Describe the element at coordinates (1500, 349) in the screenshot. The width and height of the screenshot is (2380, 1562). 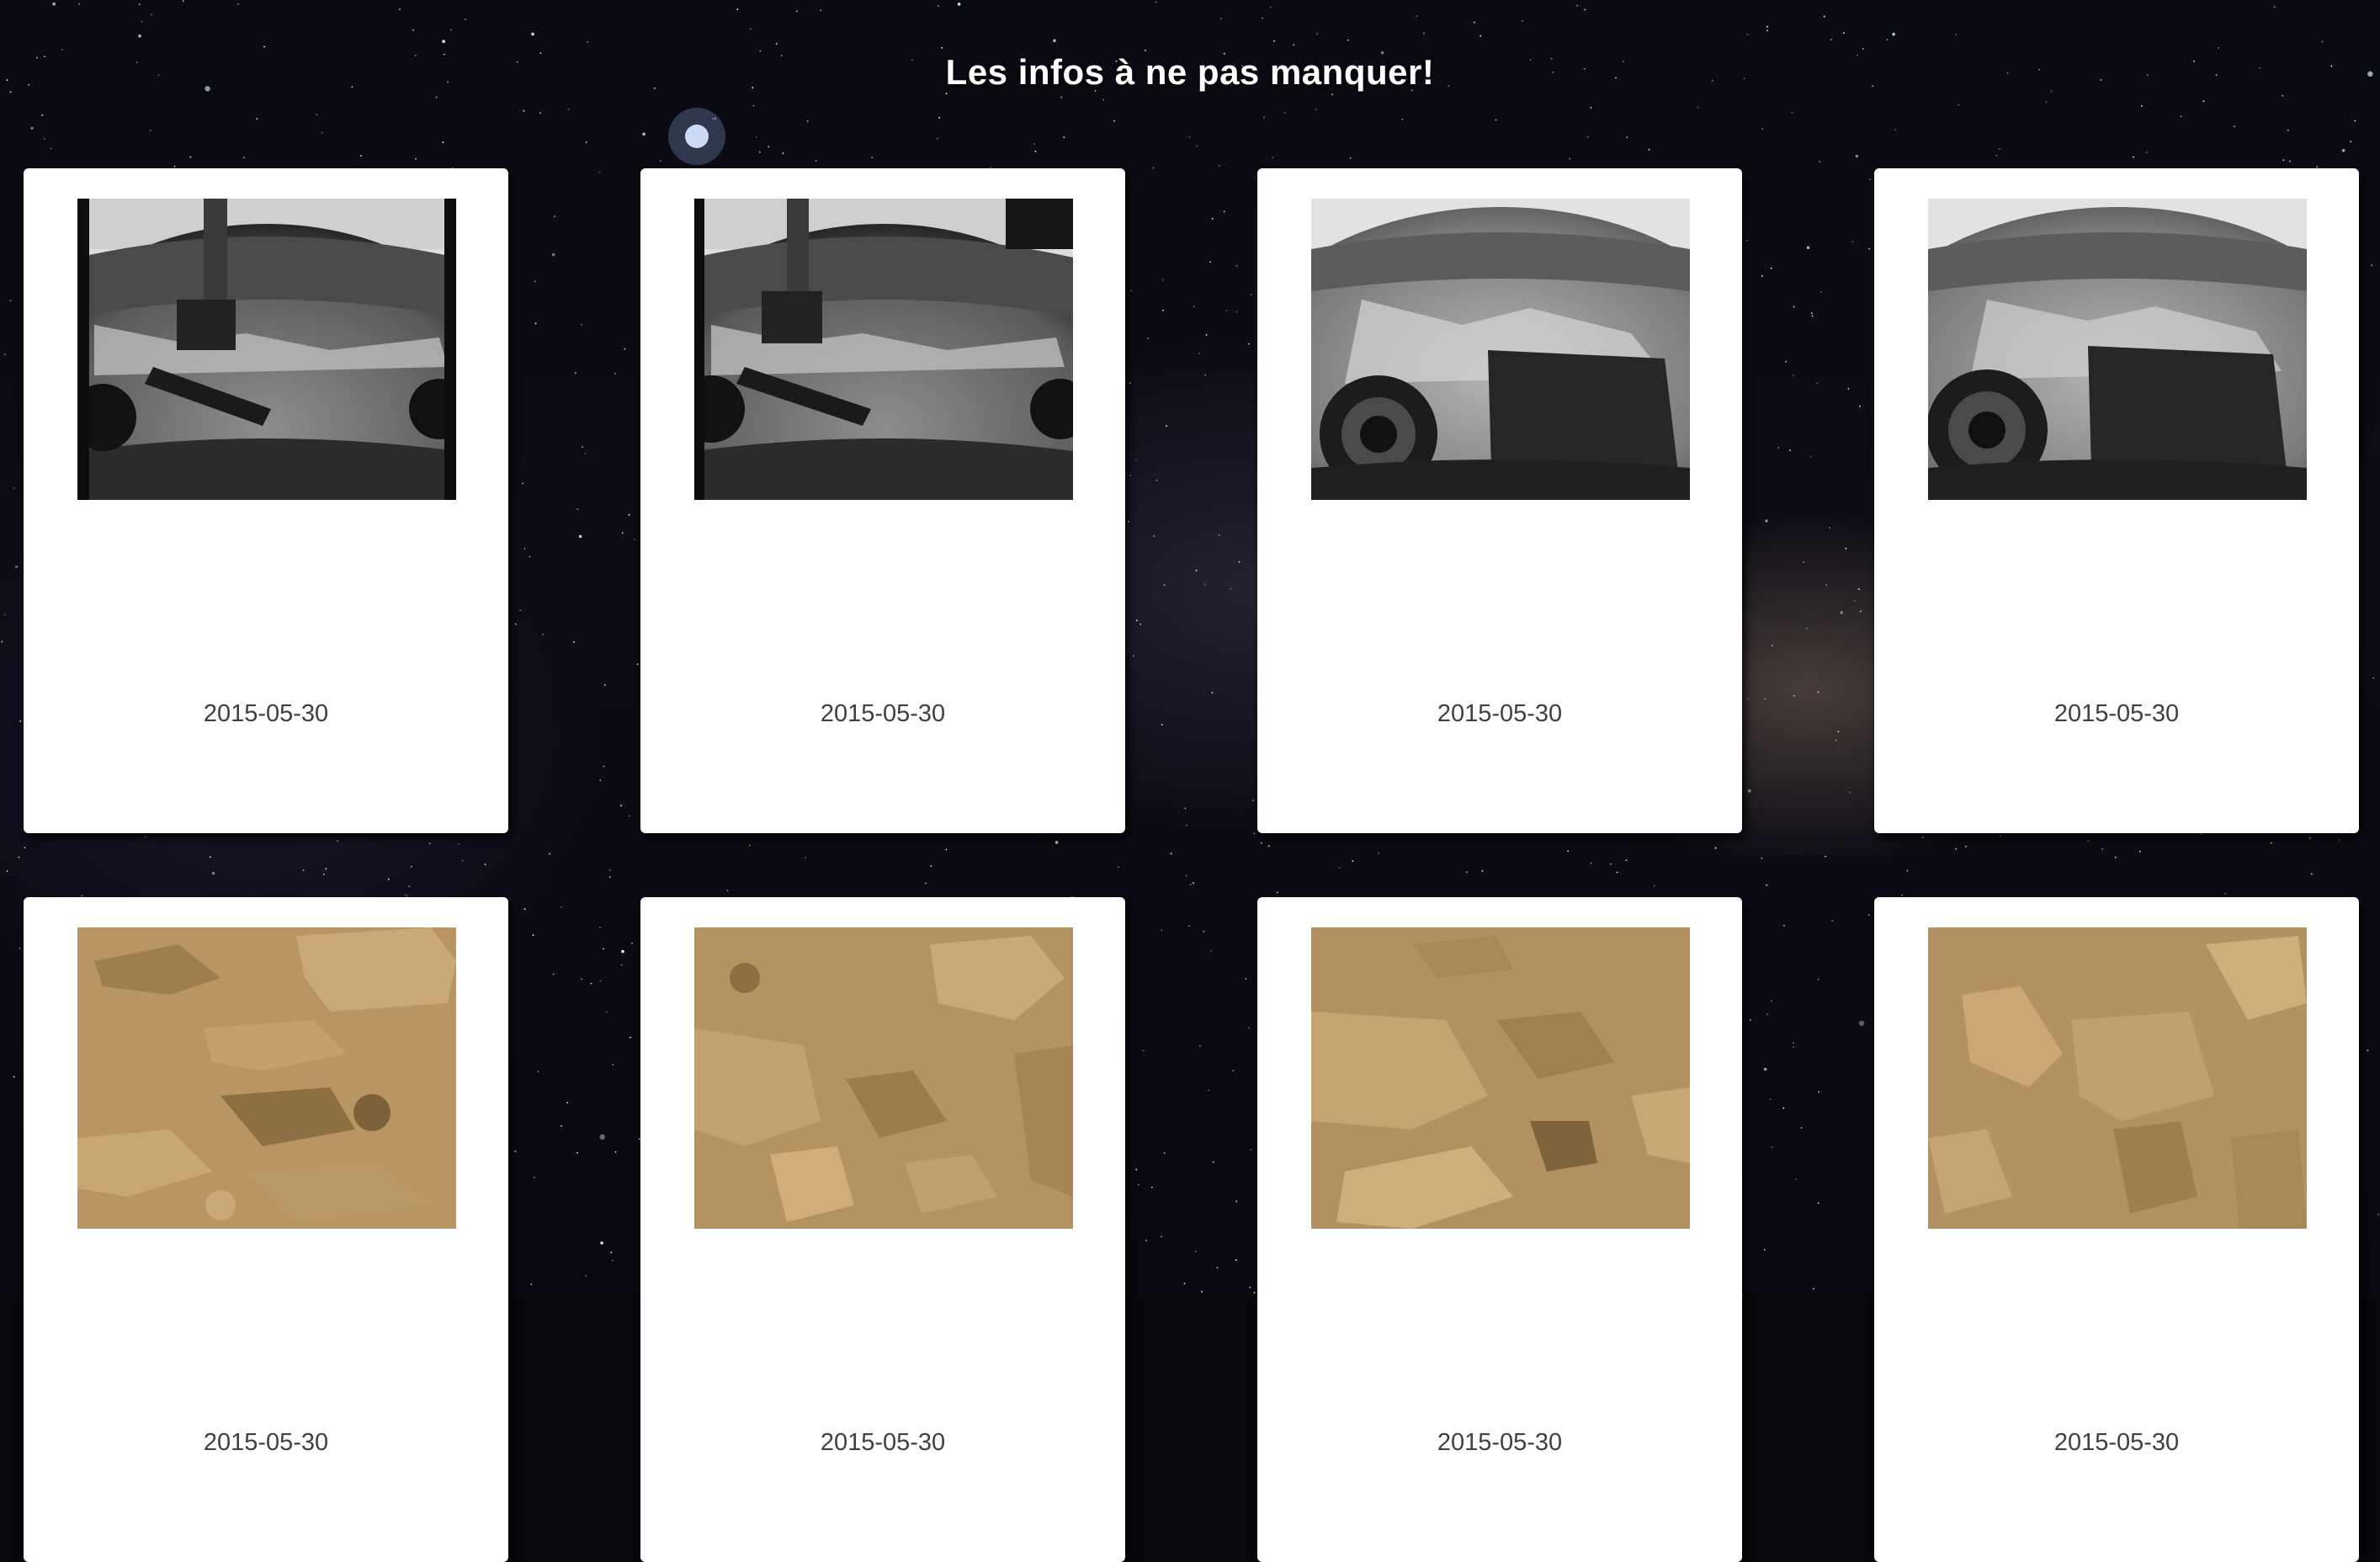
I see `mars-rover-wheel-shadow-photo` at that location.